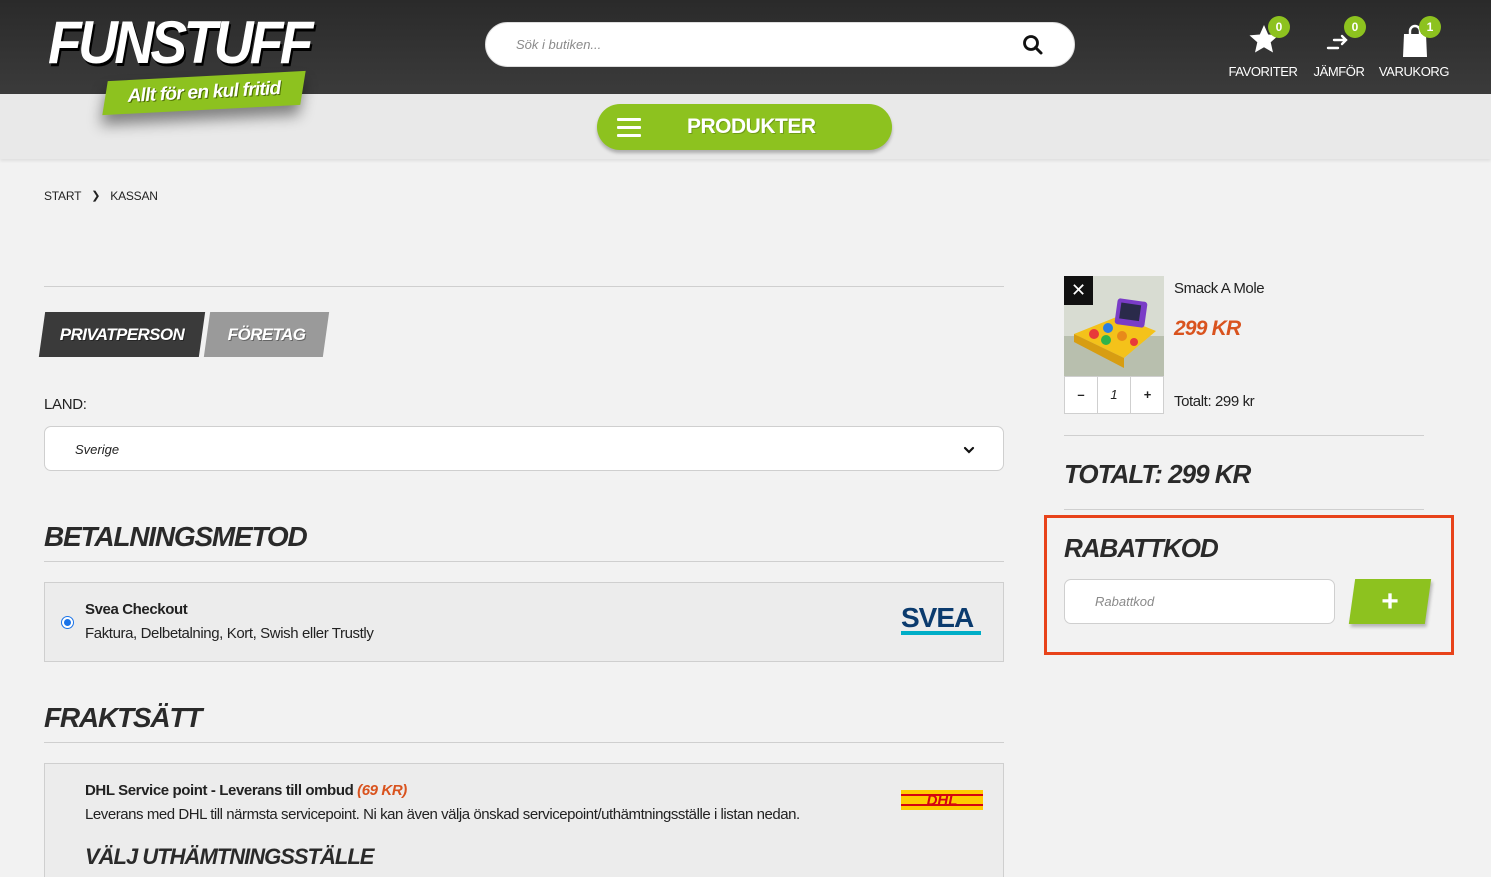 Image resolution: width=1491 pixels, height=877 pixels. I want to click on site-logo: FUNSTUFF Allt för en kul fritid, so click(183, 70).